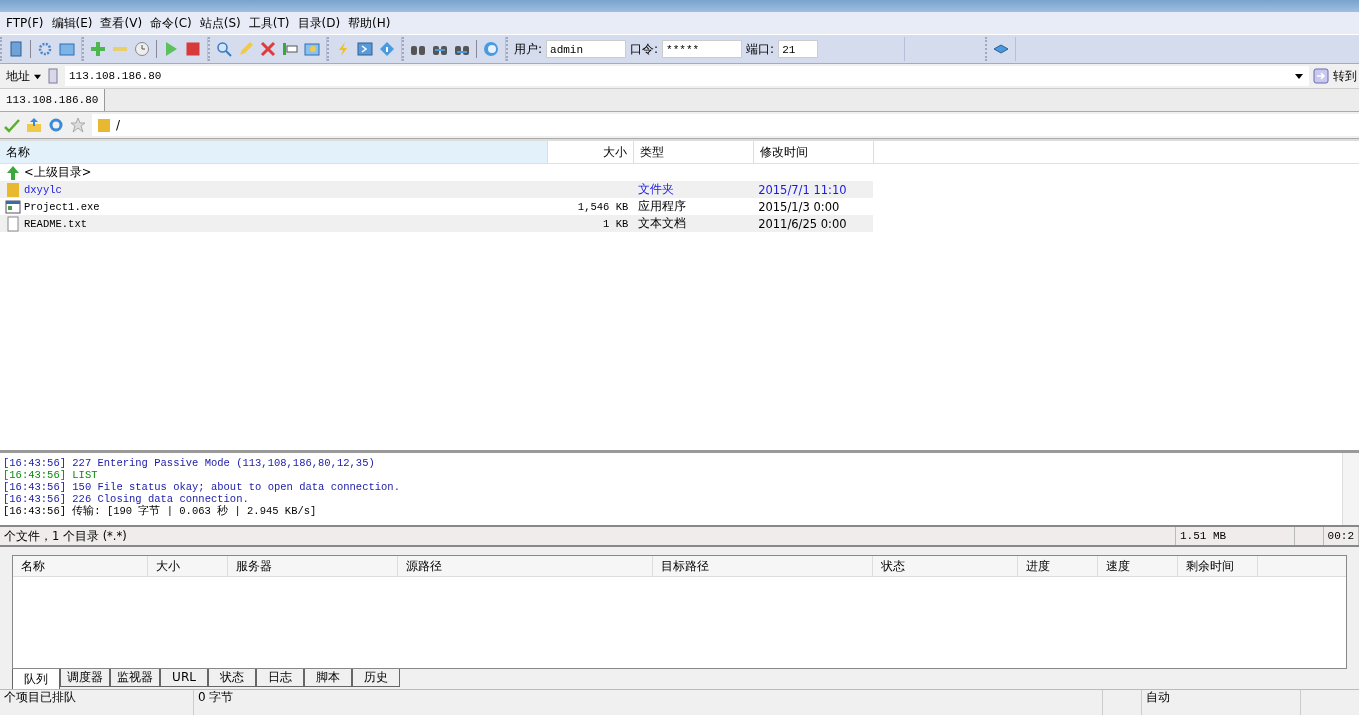 The height and width of the screenshot is (715, 1359). Describe the element at coordinates (644, 49) in the screenshot. I see `password-label: 口令:` at that location.